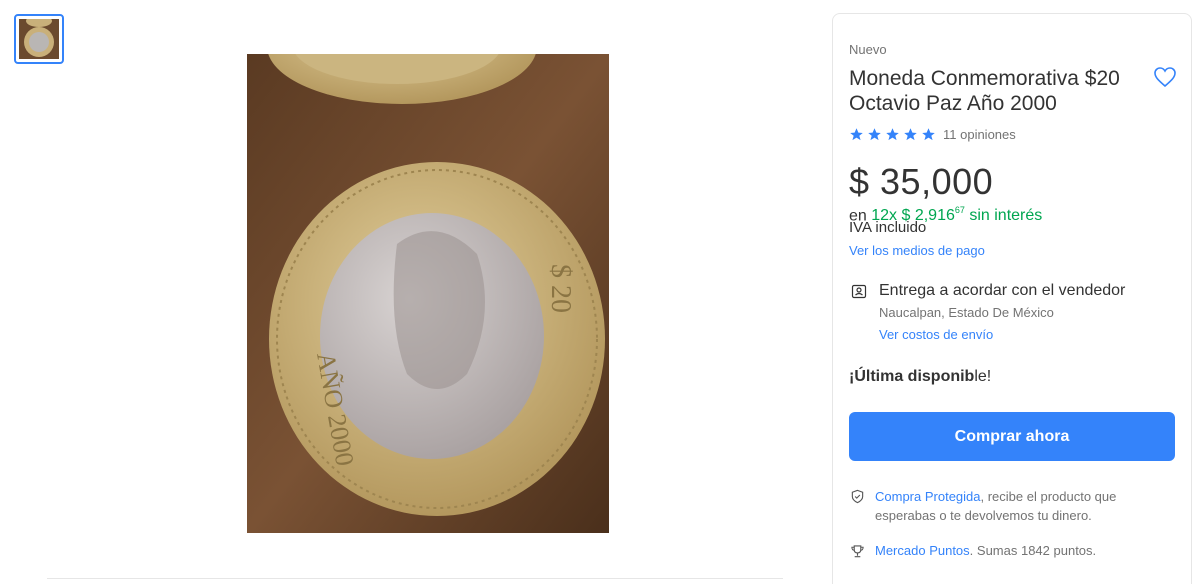 This screenshot has width=1200, height=584. I want to click on gallery-thumbnail, so click(39, 39).